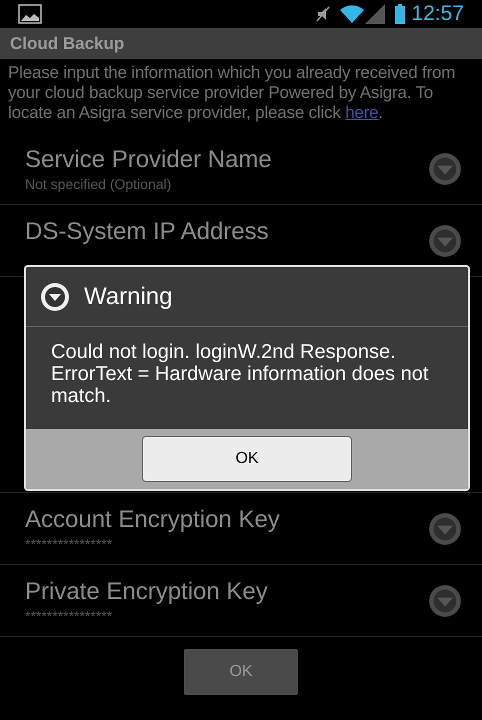 The image size is (482, 720). What do you see at coordinates (149, 159) in the screenshot?
I see `setting-title: Service Provider Name` at bounding box center [149, 159].